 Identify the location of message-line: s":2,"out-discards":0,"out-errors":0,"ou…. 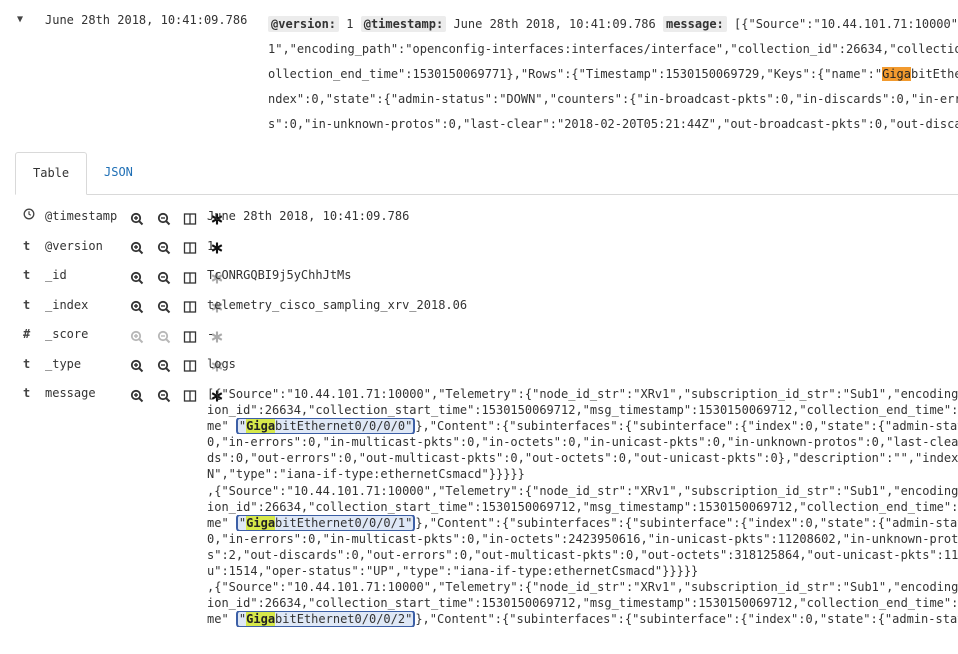
(582, 554).